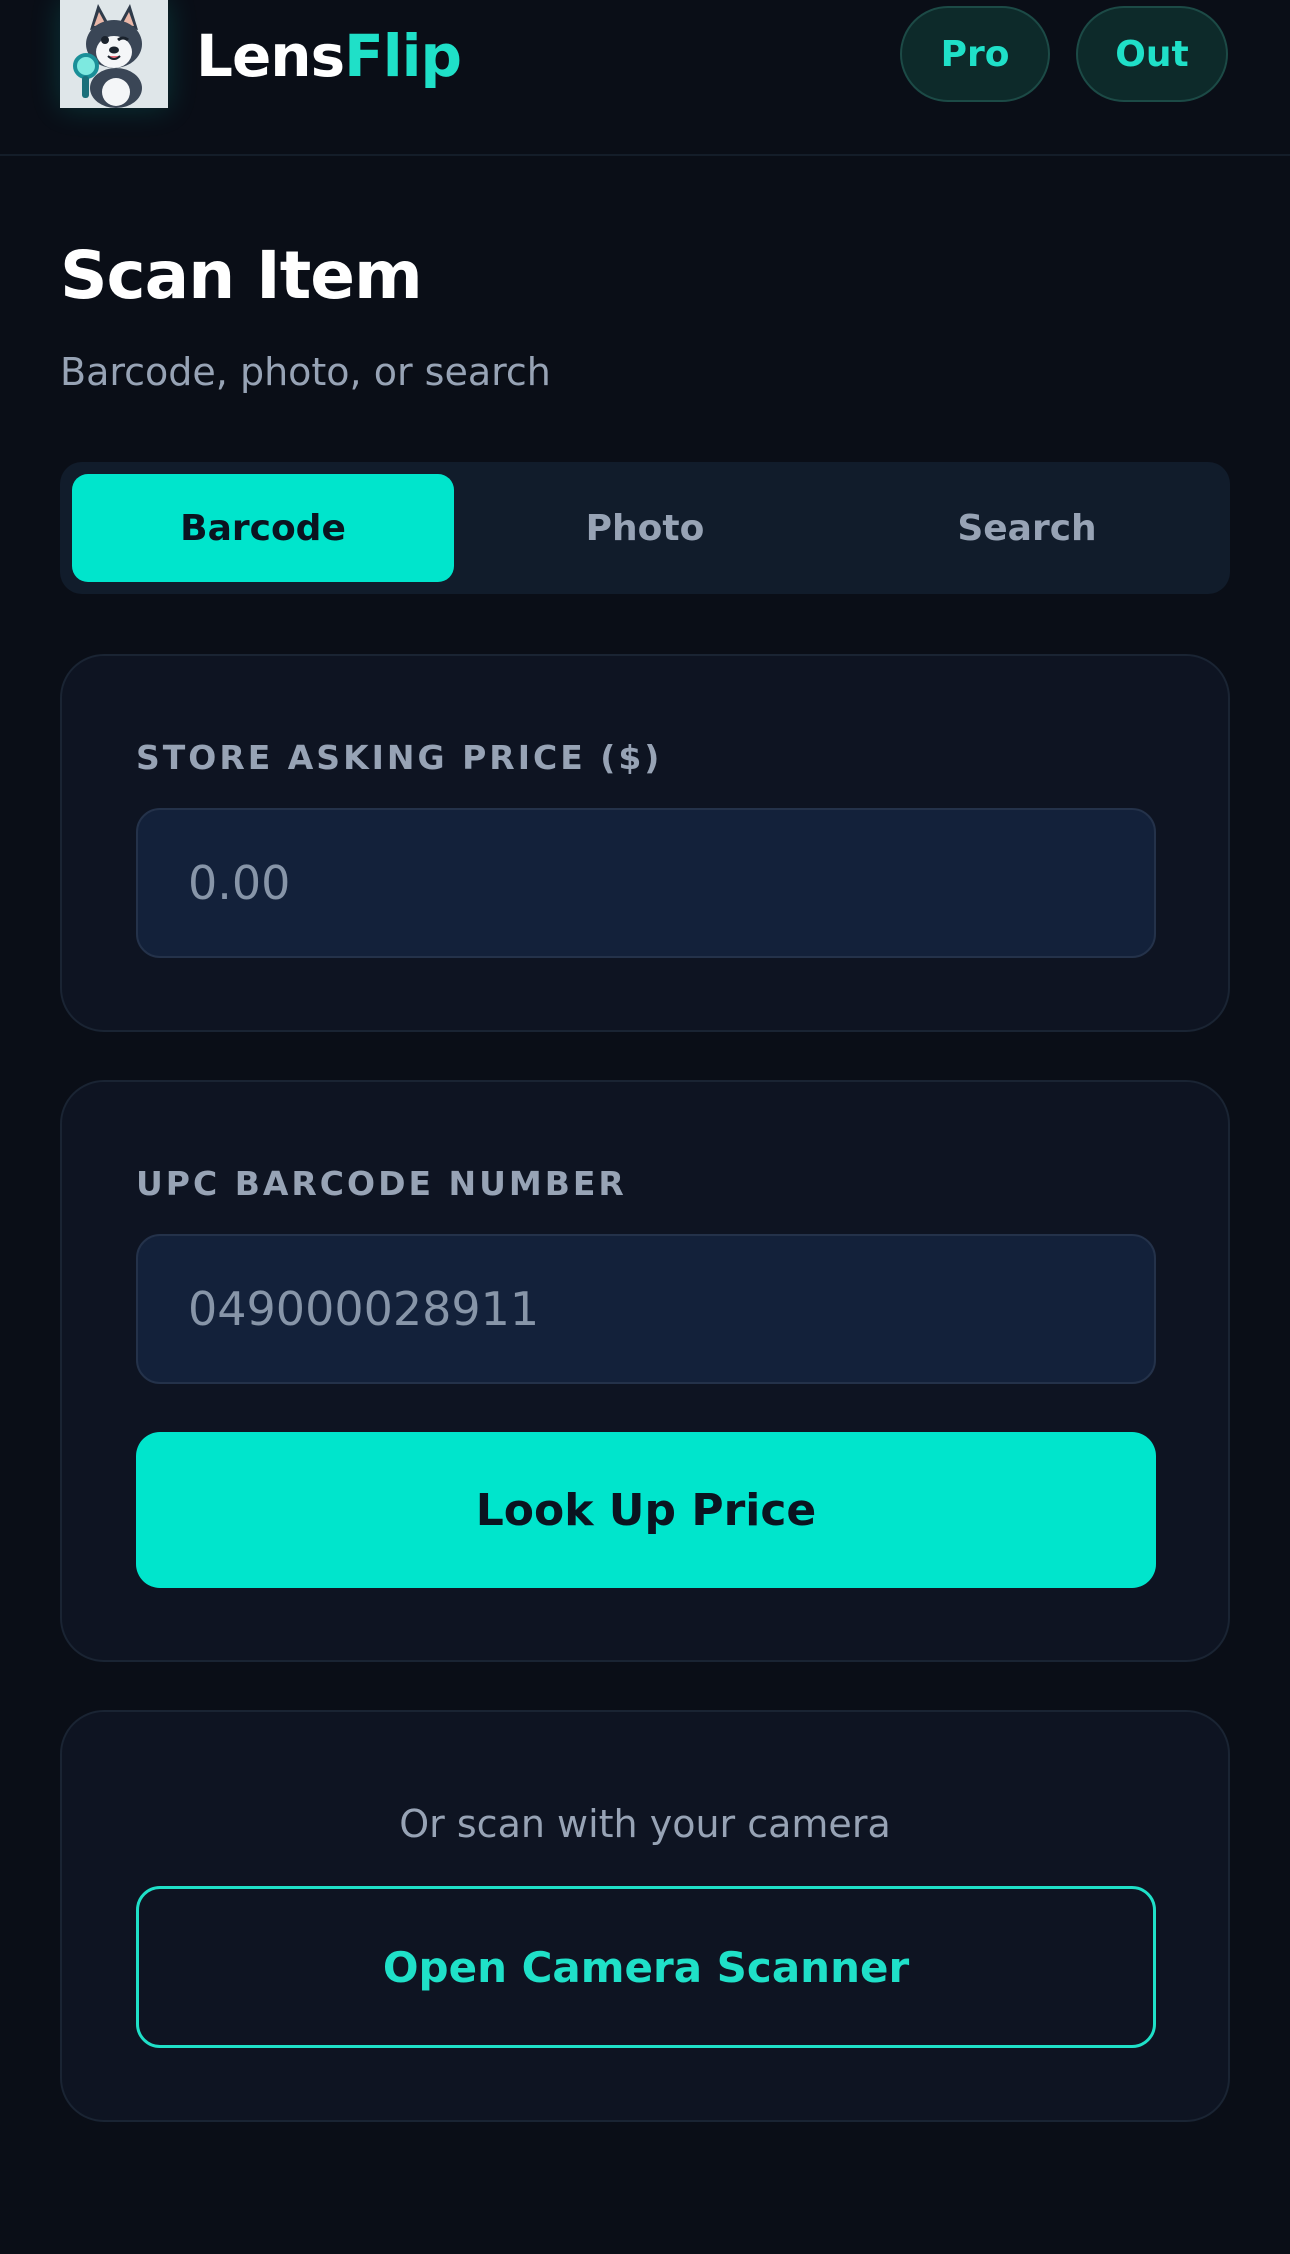 Image resolution: width=1290 pixels, height=2254 pixels. Describe the element at coordinates (241, 275) in the screenshot. I see `page-title: Scan Item` at that location.